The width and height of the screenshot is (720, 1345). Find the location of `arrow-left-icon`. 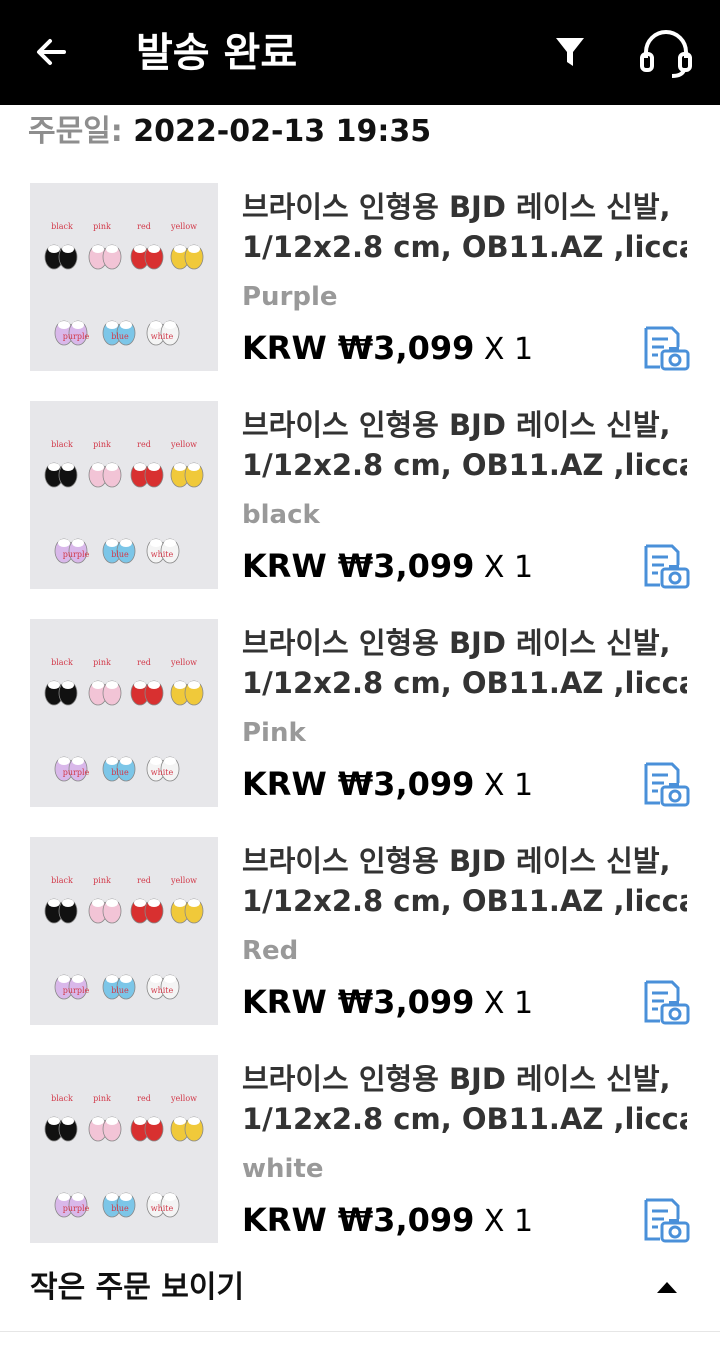

arrow-left-icon is located at coordinates (52, 52).